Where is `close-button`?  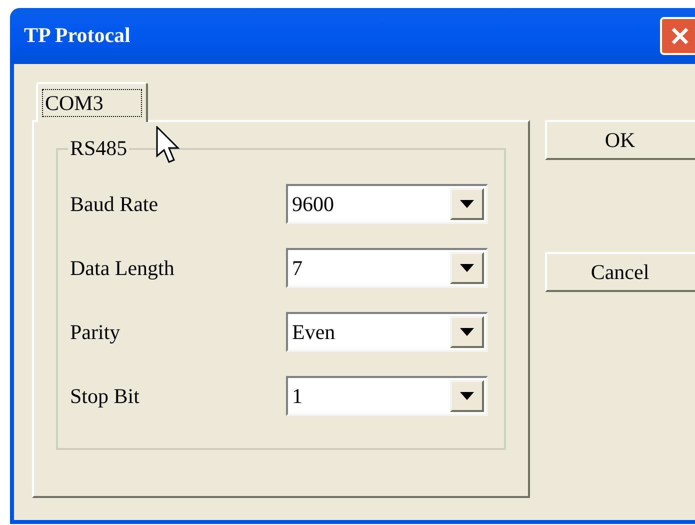
close-button is located at coordinates (677, 36).